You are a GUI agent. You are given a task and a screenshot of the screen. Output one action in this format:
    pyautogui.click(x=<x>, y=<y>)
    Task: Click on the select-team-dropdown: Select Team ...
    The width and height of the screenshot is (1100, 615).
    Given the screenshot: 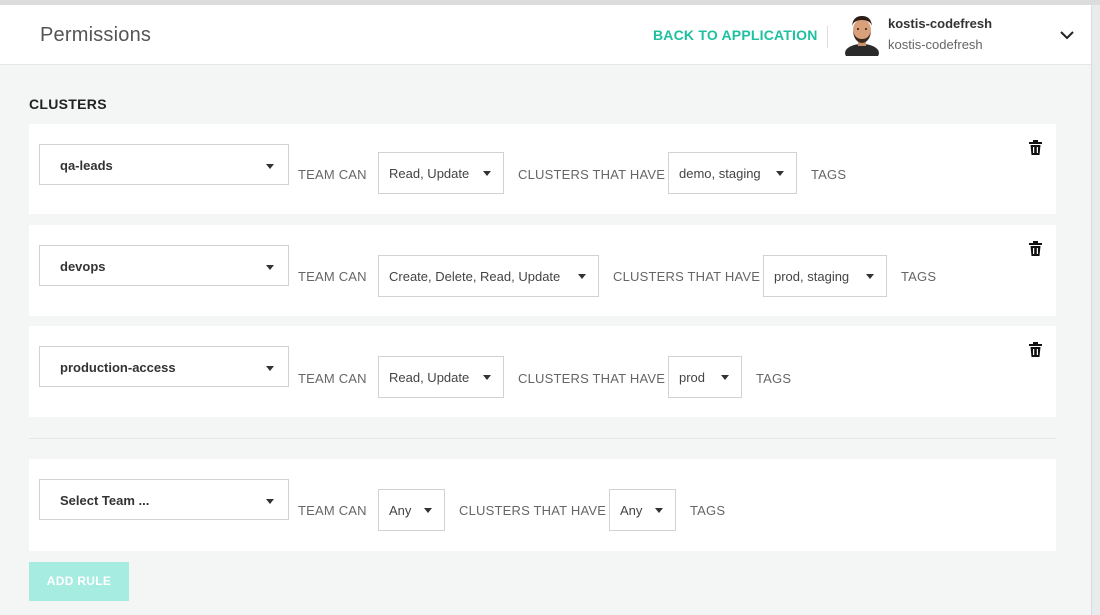 What is the action you would take?
    pyautogui.click(x=164, y=499)
    